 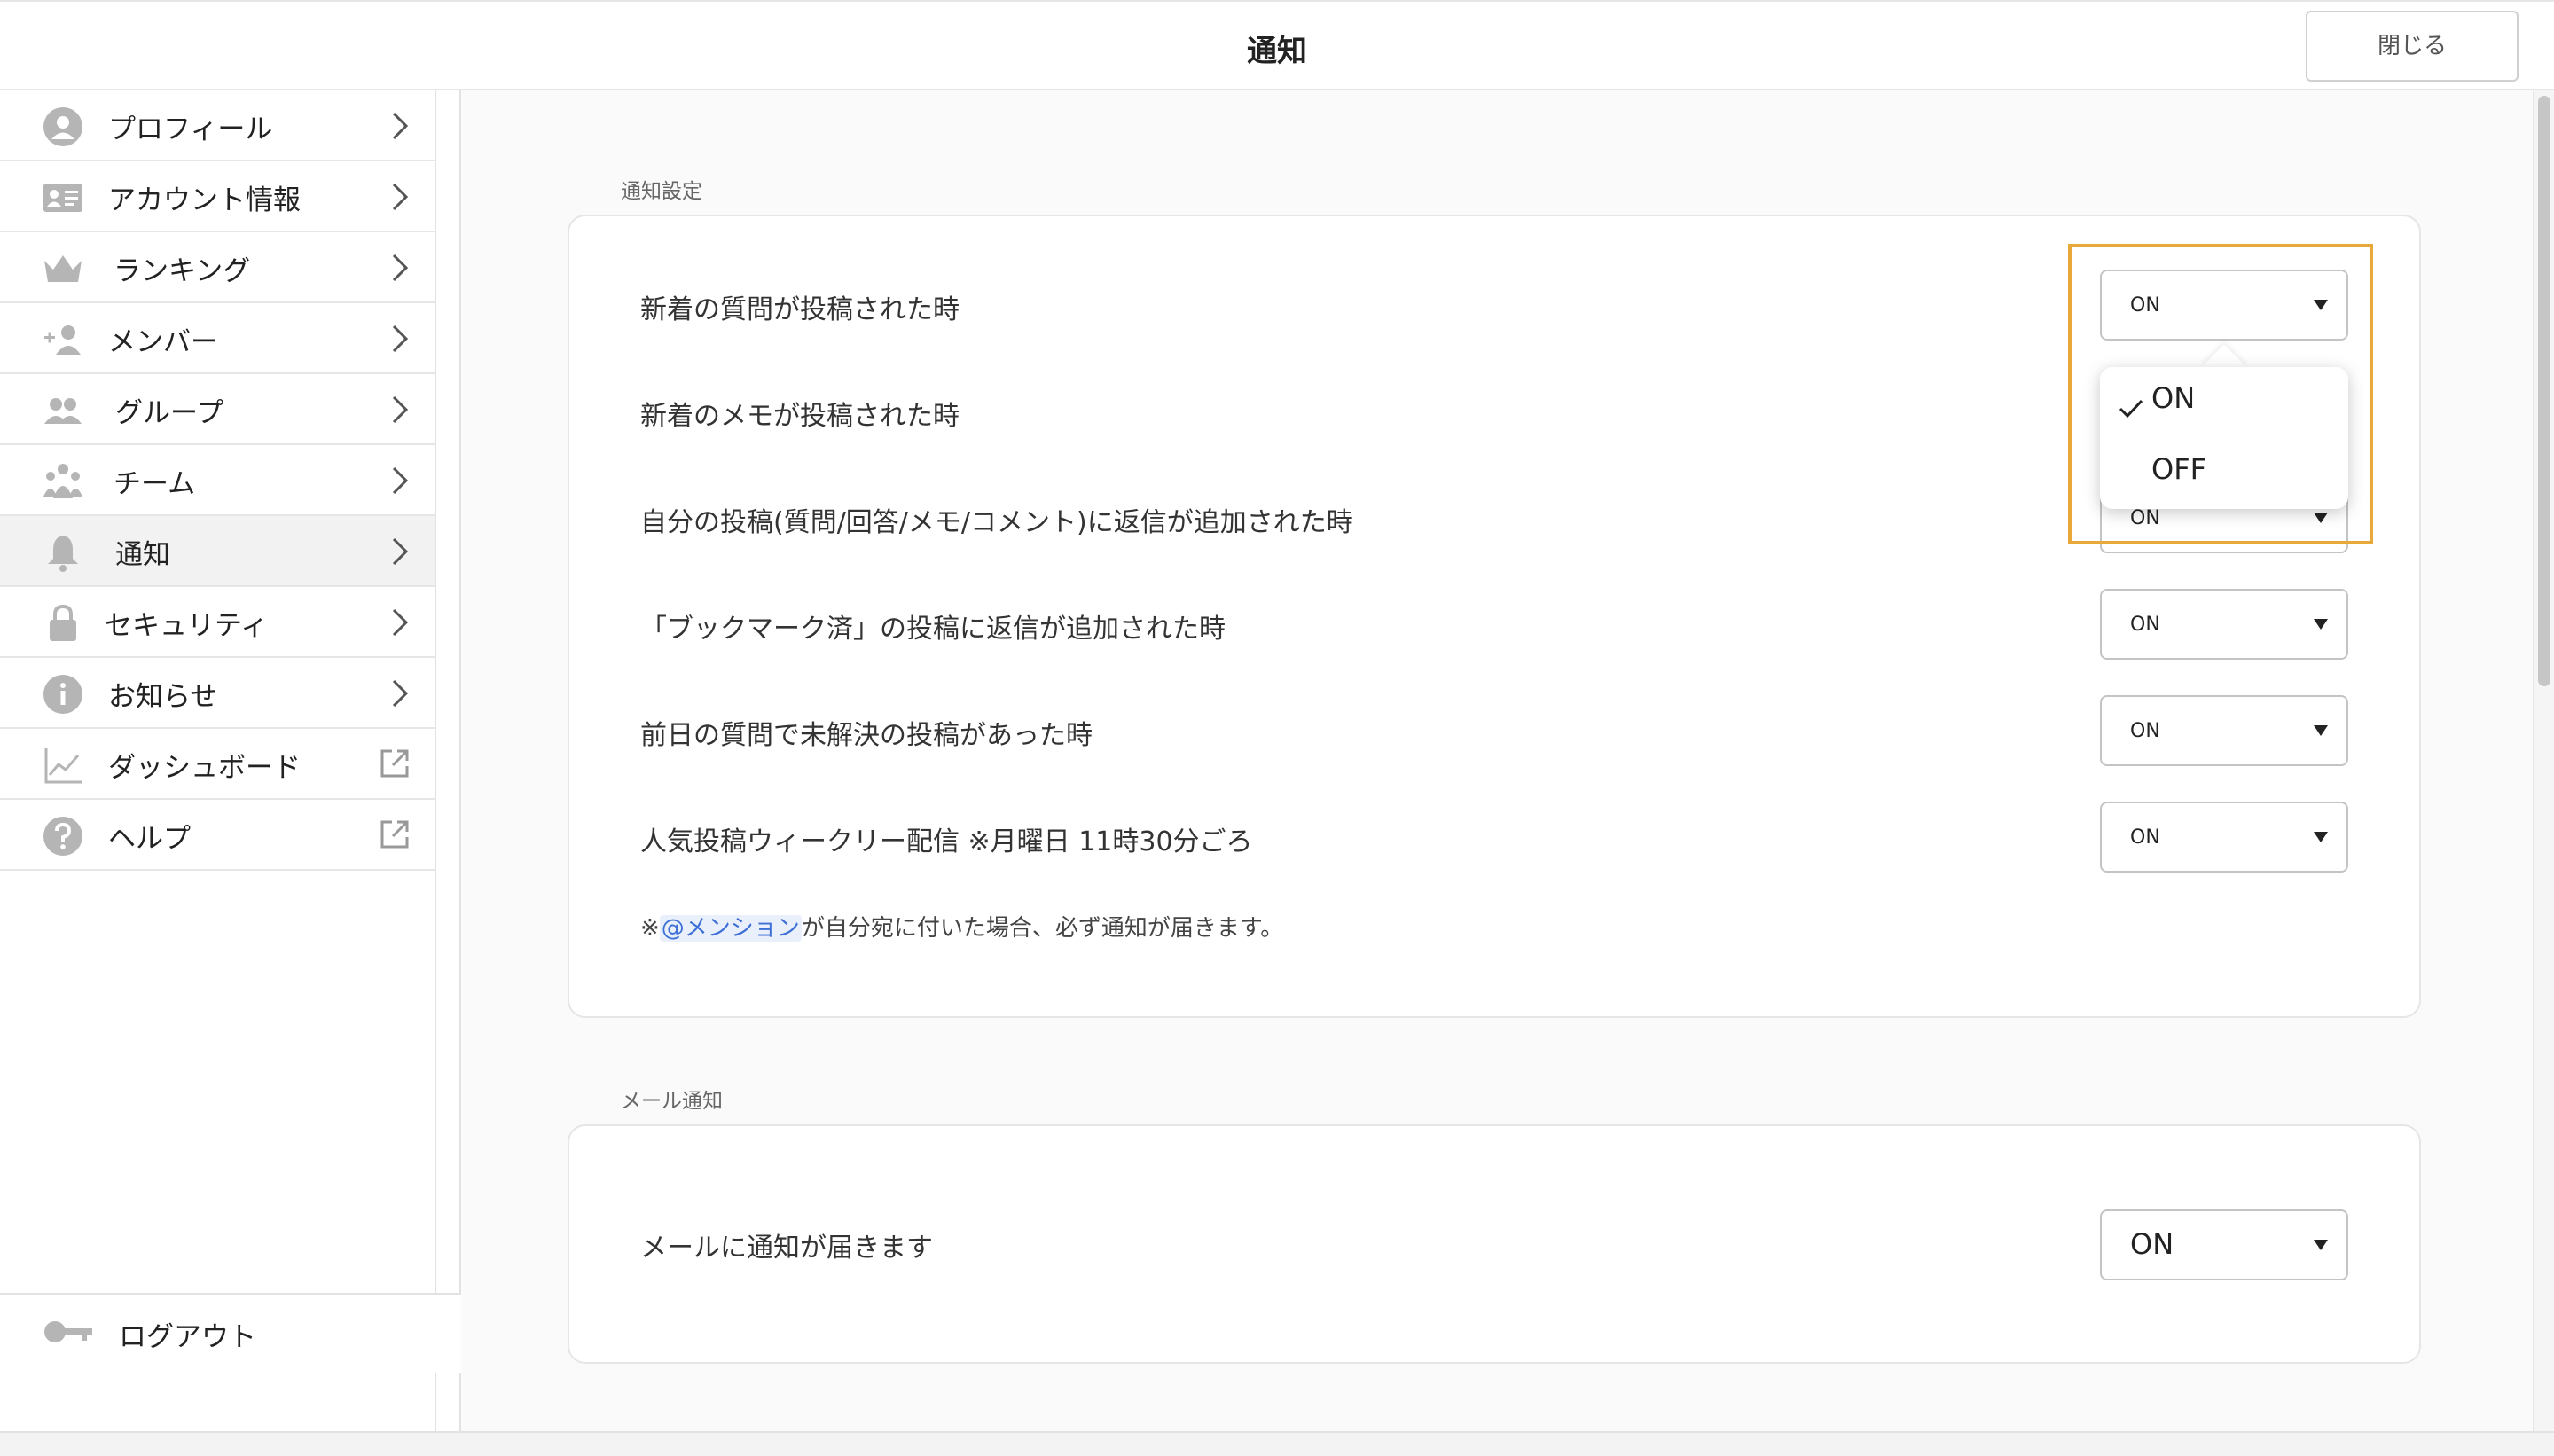 What do you see at coordinates (204, 768) in the screenshot?
I see `sidebar-item-label: ダッシュボード` at bounding box center [204, 768].